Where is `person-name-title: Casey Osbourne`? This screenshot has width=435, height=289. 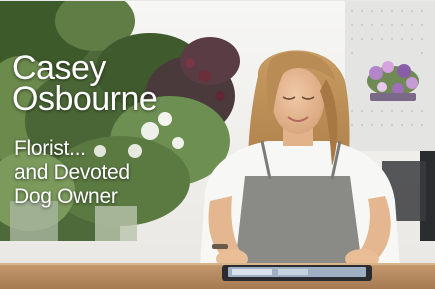
person-name-title: Casey Osbourne is located at coordinates (85, 84).